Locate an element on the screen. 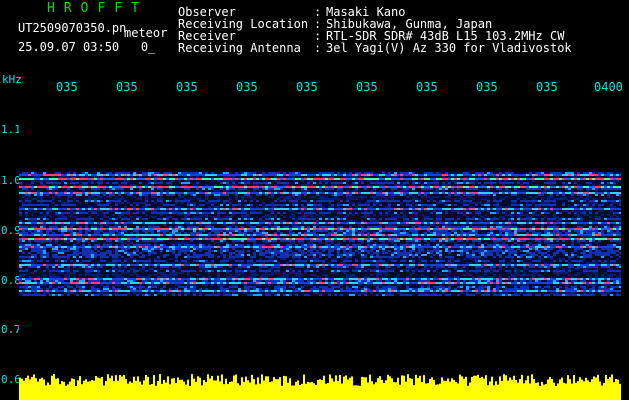 The height and width of the screenshot is (400, 629). y-tick-label: 1.1 is located at coordinates (11, 129).